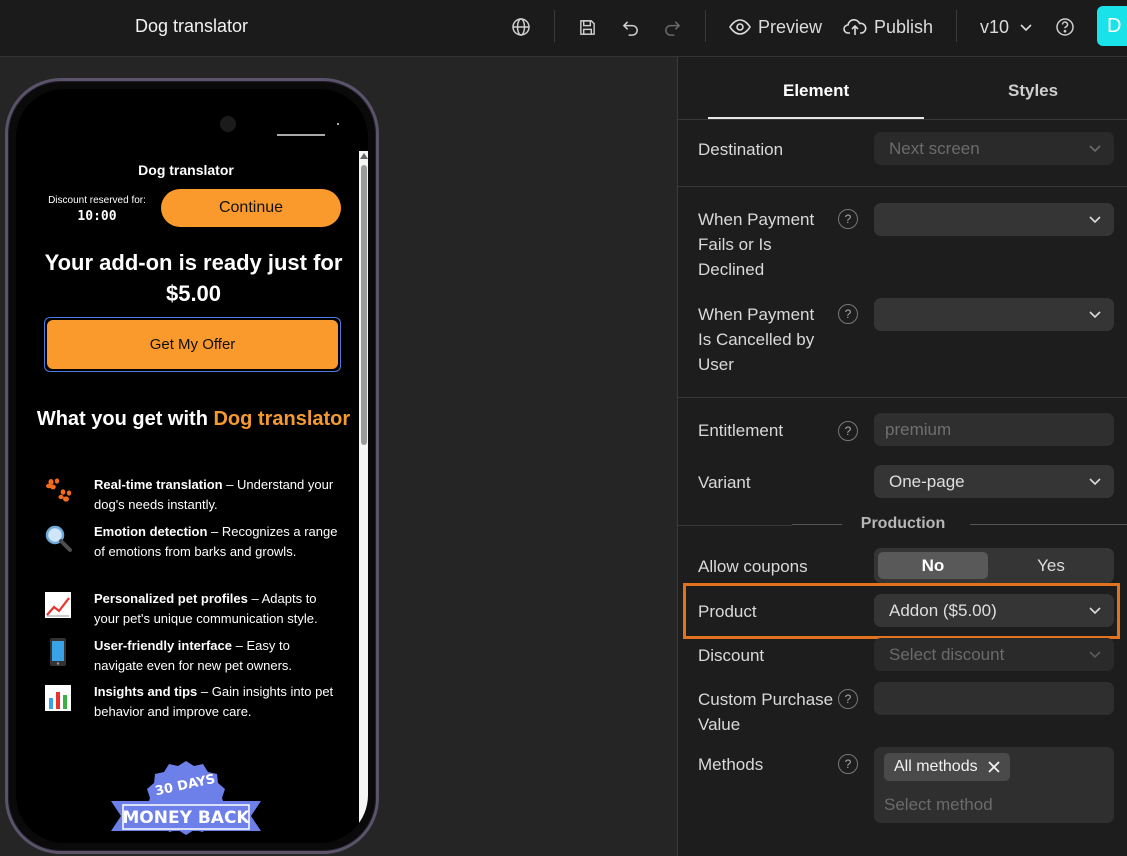 This screenshot has width=1127, height=856. What do you see at coordinates (563, 28) in the screenshot?
I see `top-bar: Dog translator Preview Publish v10 D` at bounding box center [563, 28].